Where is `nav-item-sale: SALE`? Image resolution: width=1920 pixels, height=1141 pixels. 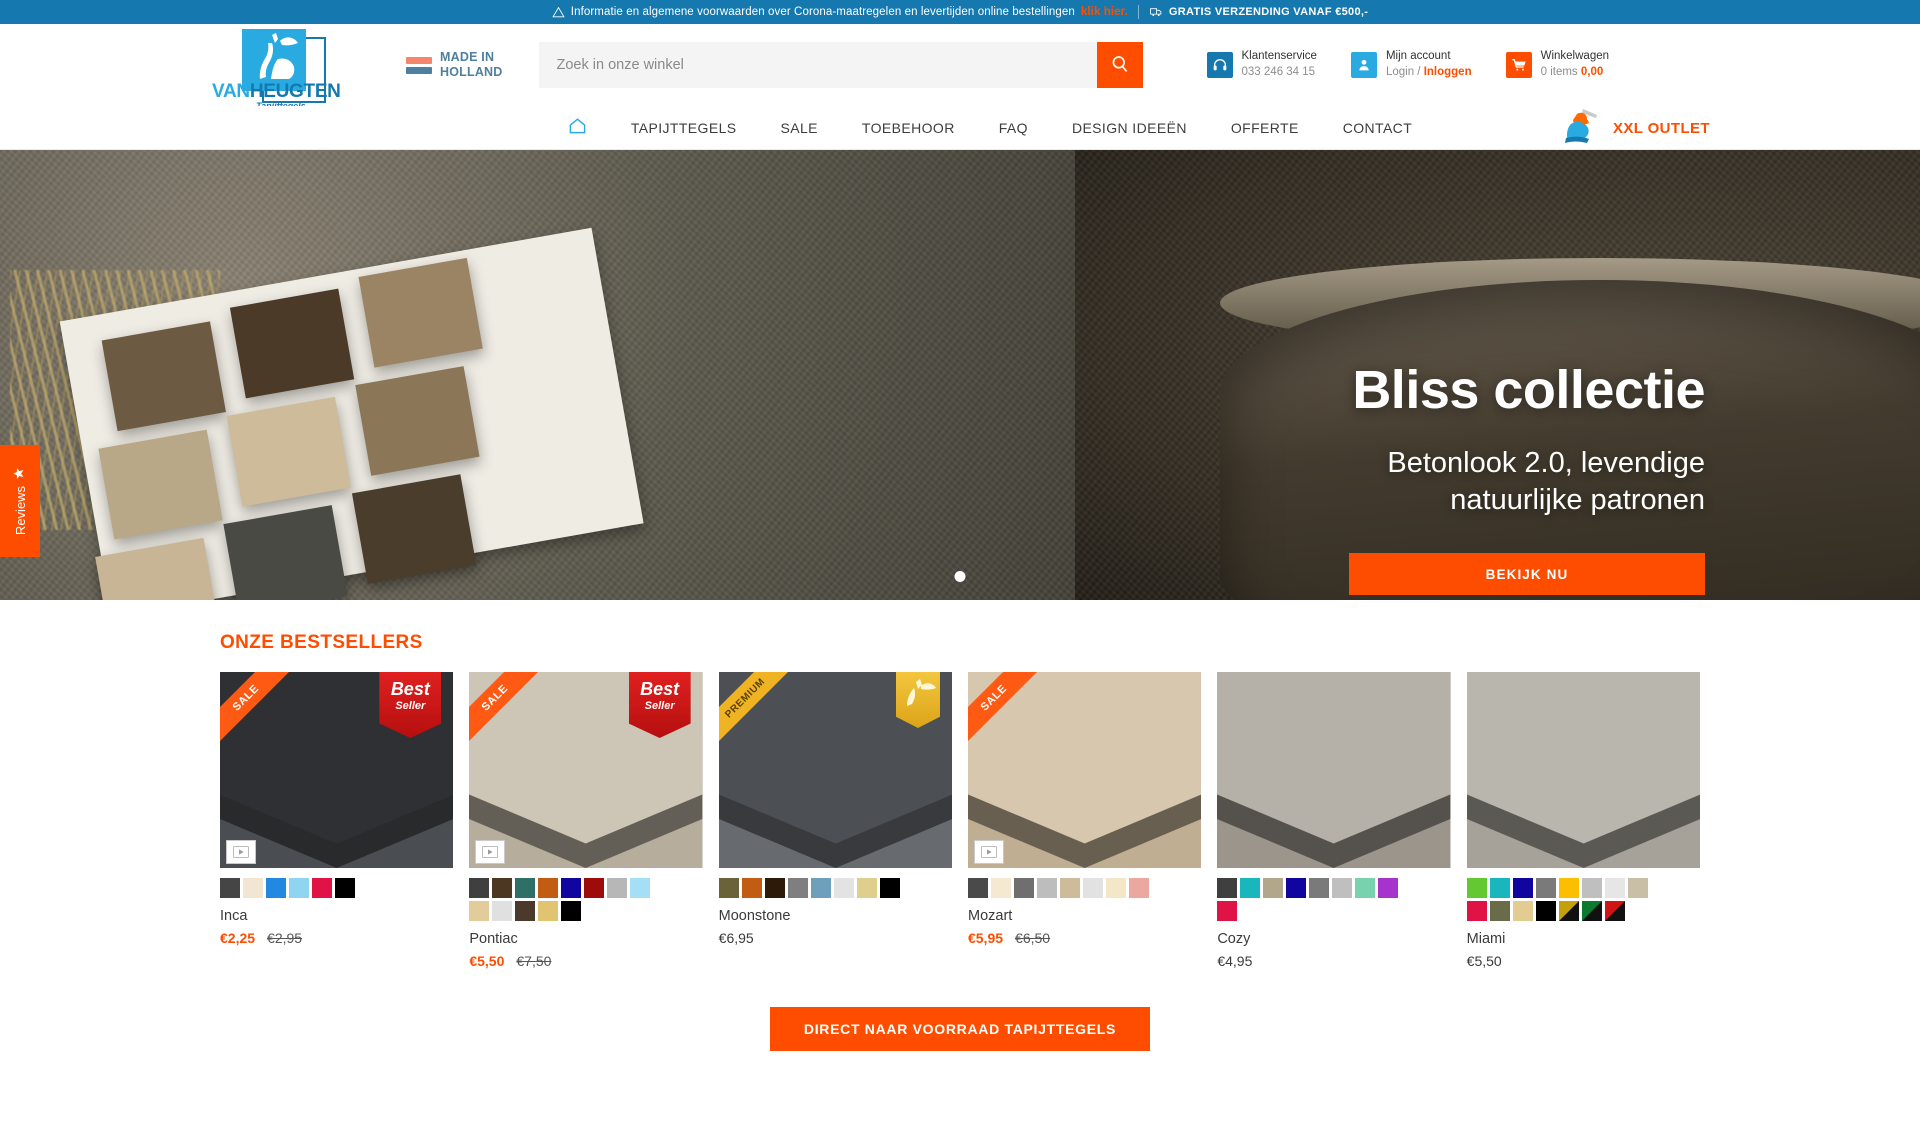
nav-item-sale: SALE is located at coordinates (799, 128).